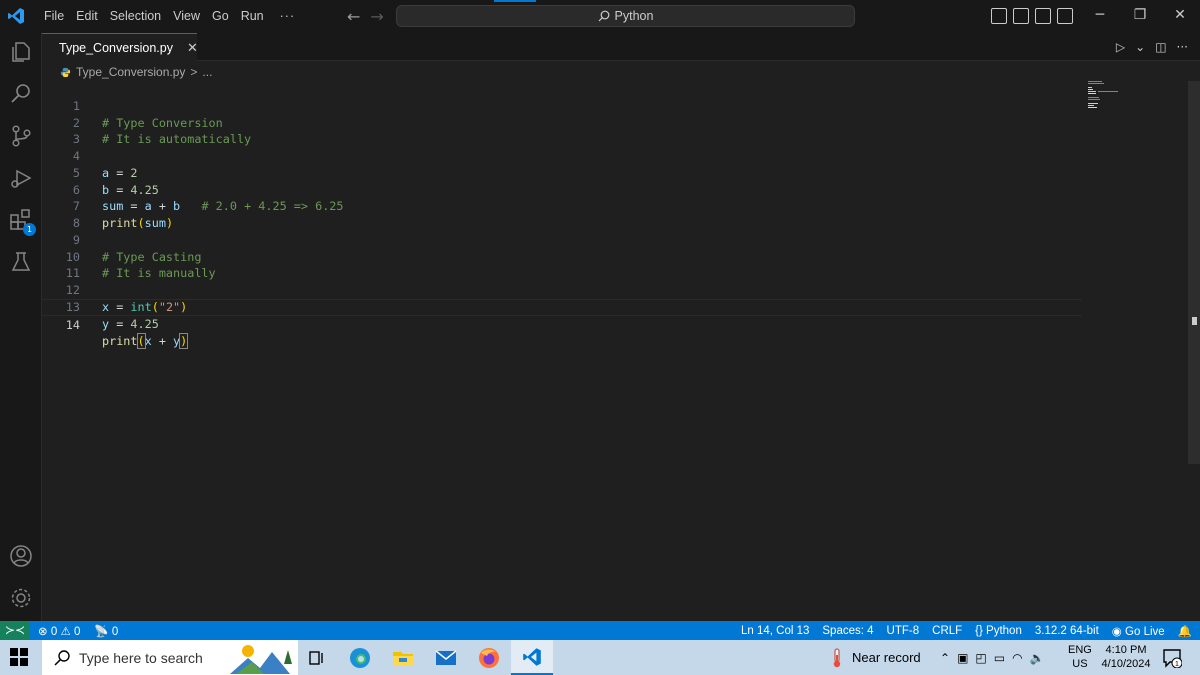  Describe the element at coordinates (998, 631) in the screenshot. I see `language-mode: {} Python` at that location.